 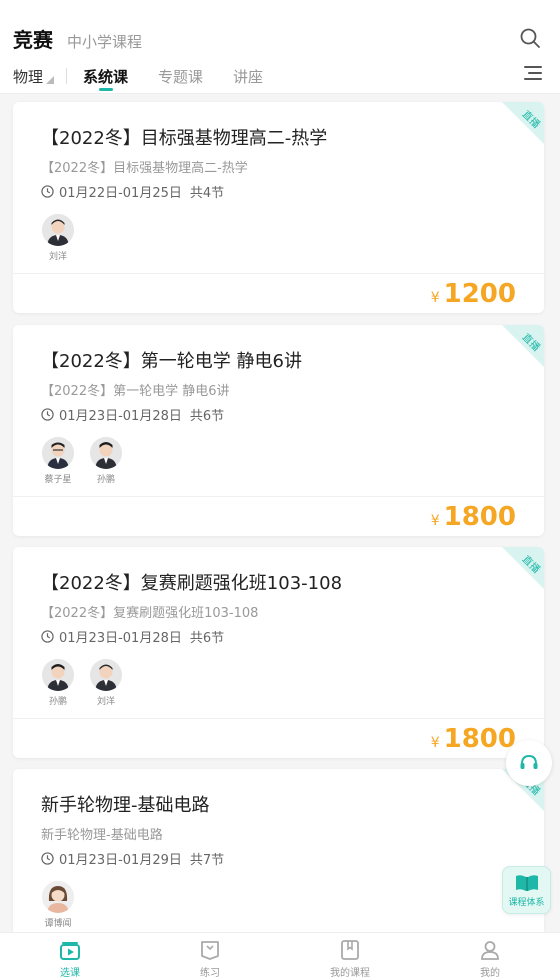 I want to click on teacher-list: 蔡子星 孙鹏, so click(x=89, y=461).